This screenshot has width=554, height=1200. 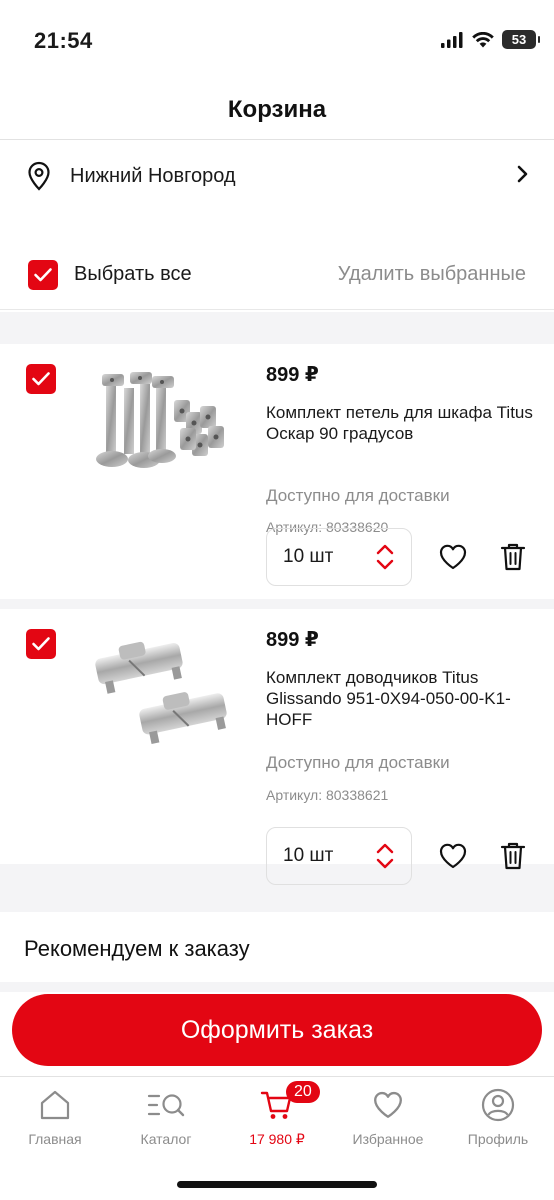 I want to click on wifi-icon, so click(x=483, y=39).